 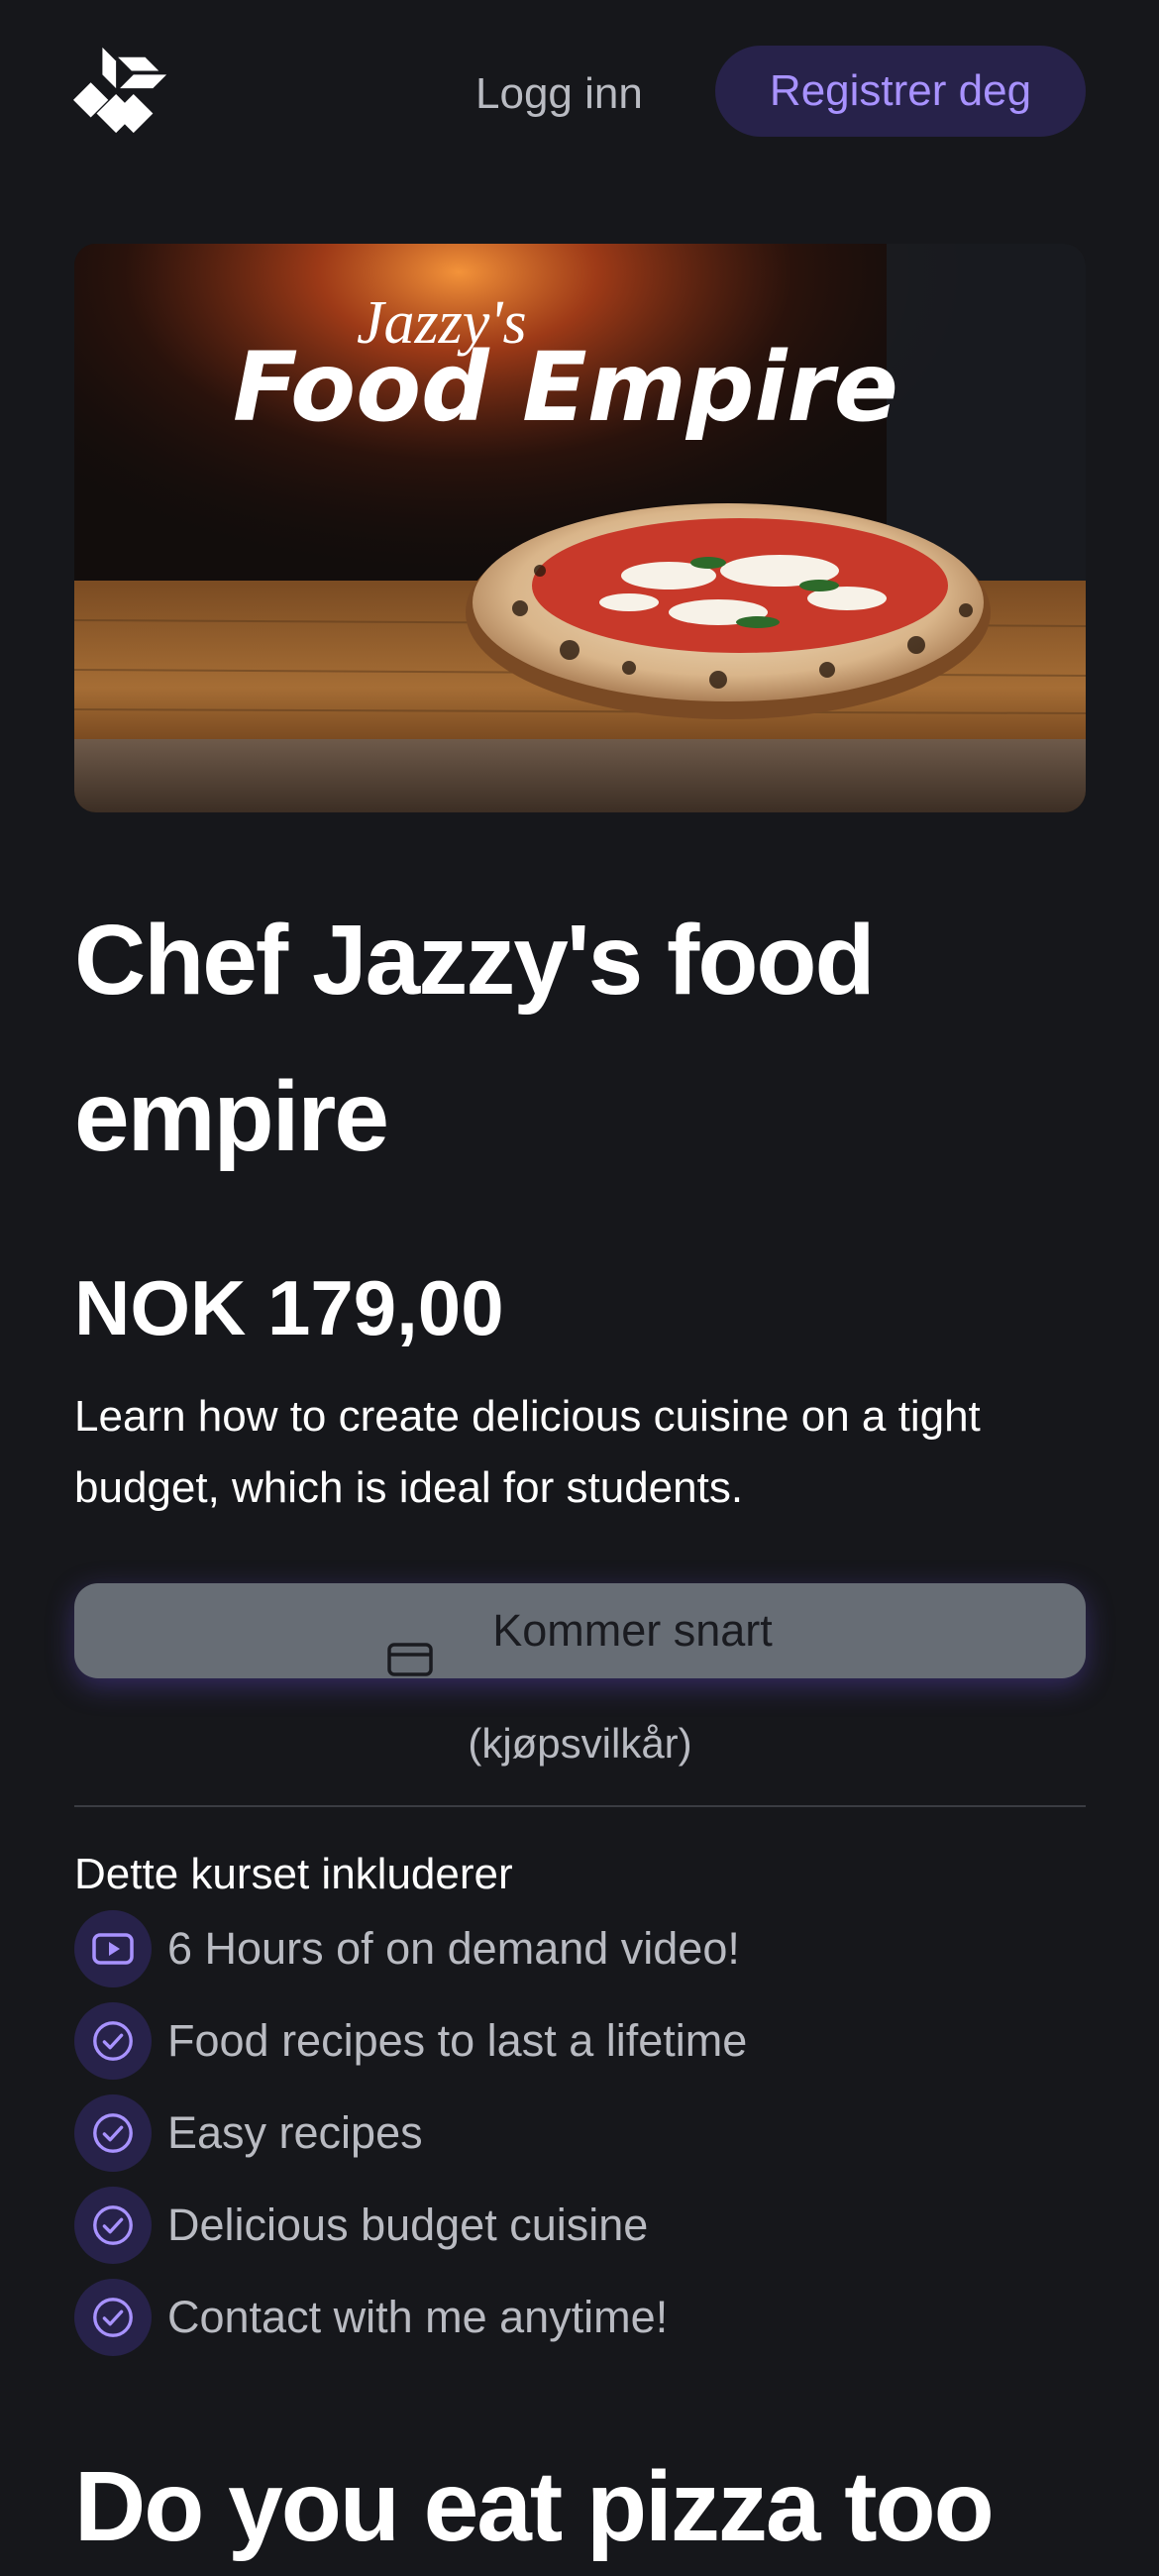 I want to click on coming-soon-button: Kommer snart, so click(x=580, y=1630).